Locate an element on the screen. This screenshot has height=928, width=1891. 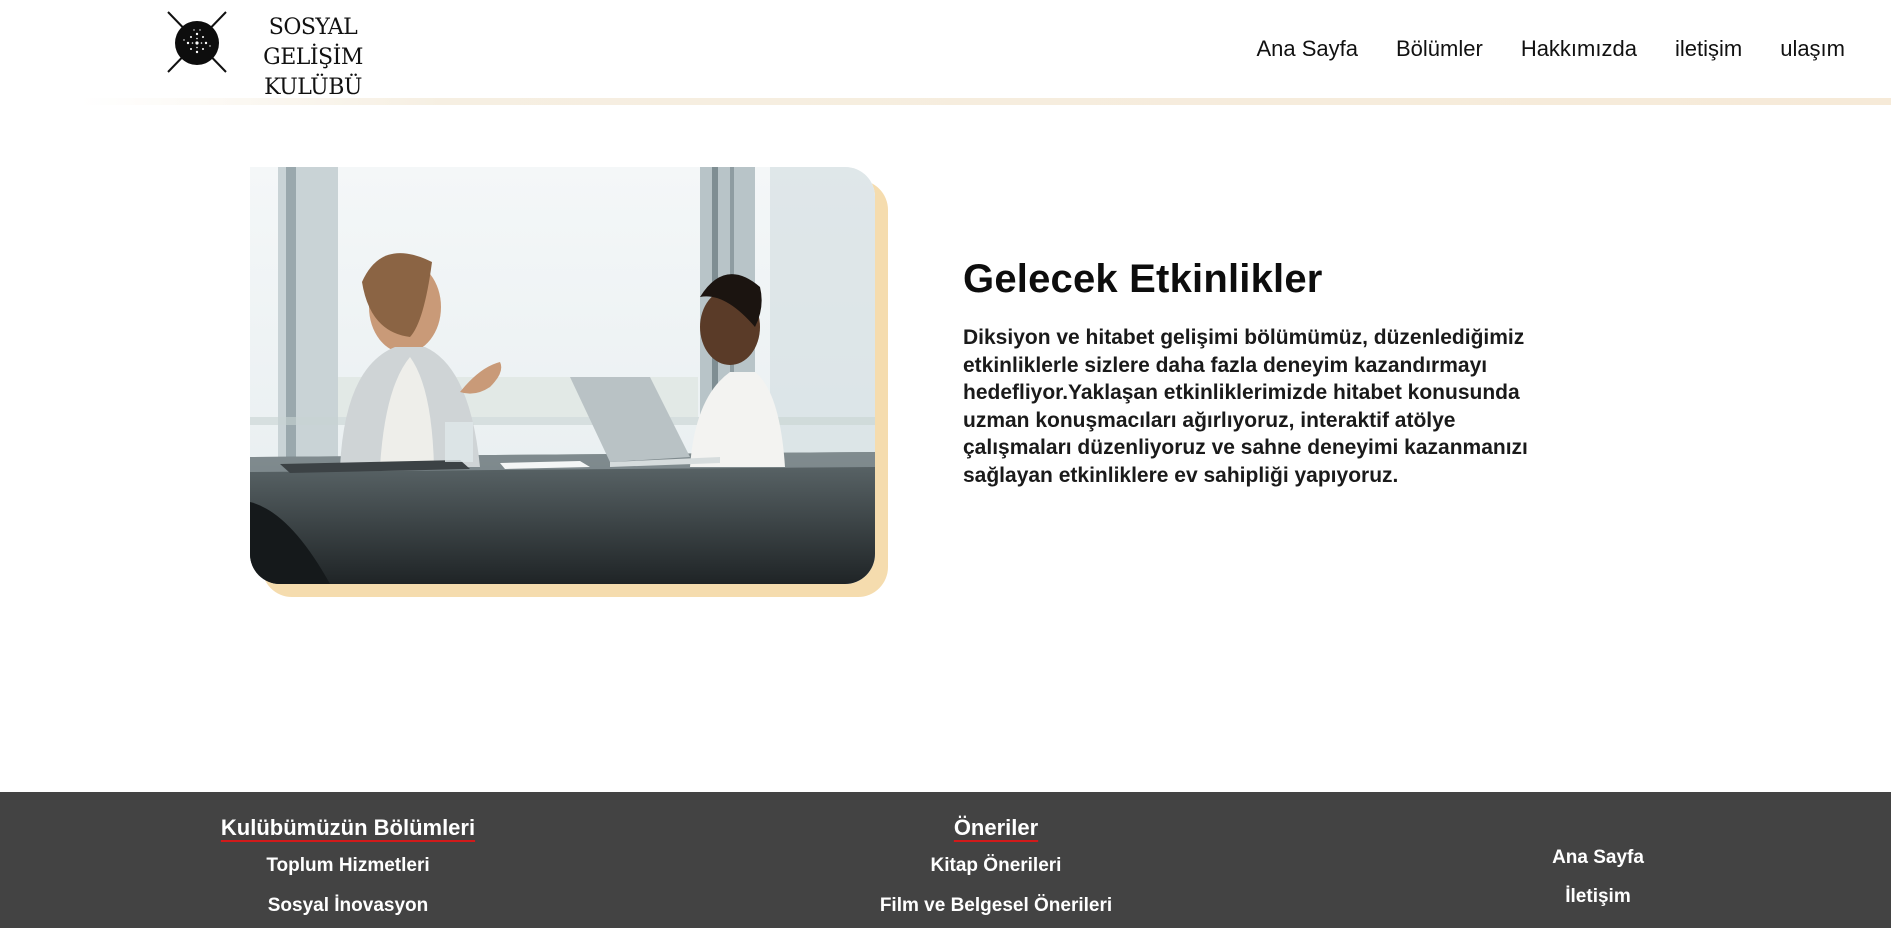
footer-sections-title: Kulübümüzün Bölümleri is located at coordinates (348, 827).